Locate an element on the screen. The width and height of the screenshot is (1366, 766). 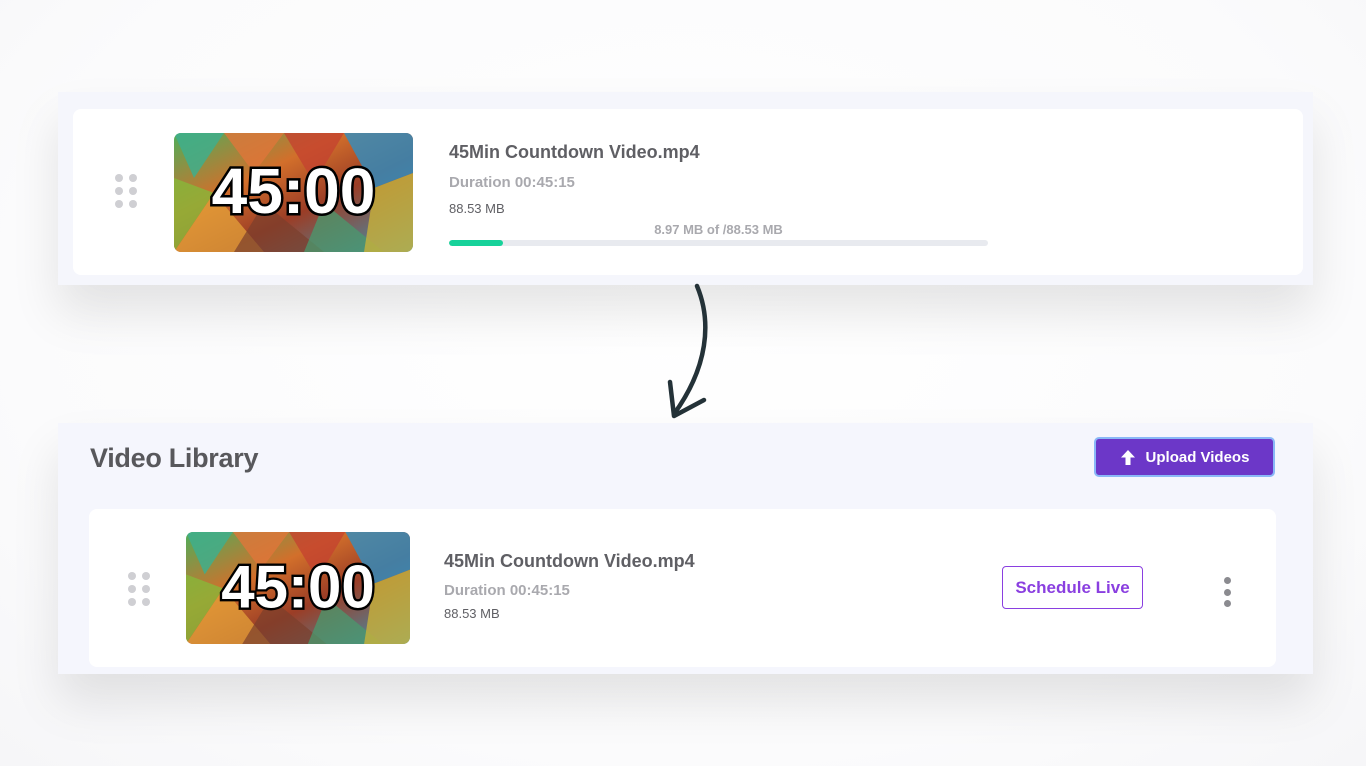
upload-progress-fill is located at coordinates (476, 243).